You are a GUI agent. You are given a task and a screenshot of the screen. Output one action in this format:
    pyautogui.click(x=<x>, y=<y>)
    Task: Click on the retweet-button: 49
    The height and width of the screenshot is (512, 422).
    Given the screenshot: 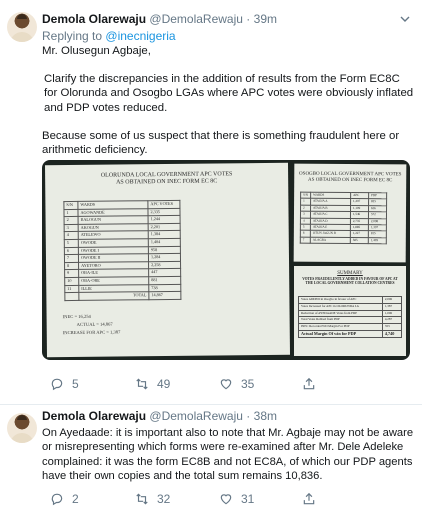 What is the action you would take?
    pyautogui.click(x=152, y=384)
    